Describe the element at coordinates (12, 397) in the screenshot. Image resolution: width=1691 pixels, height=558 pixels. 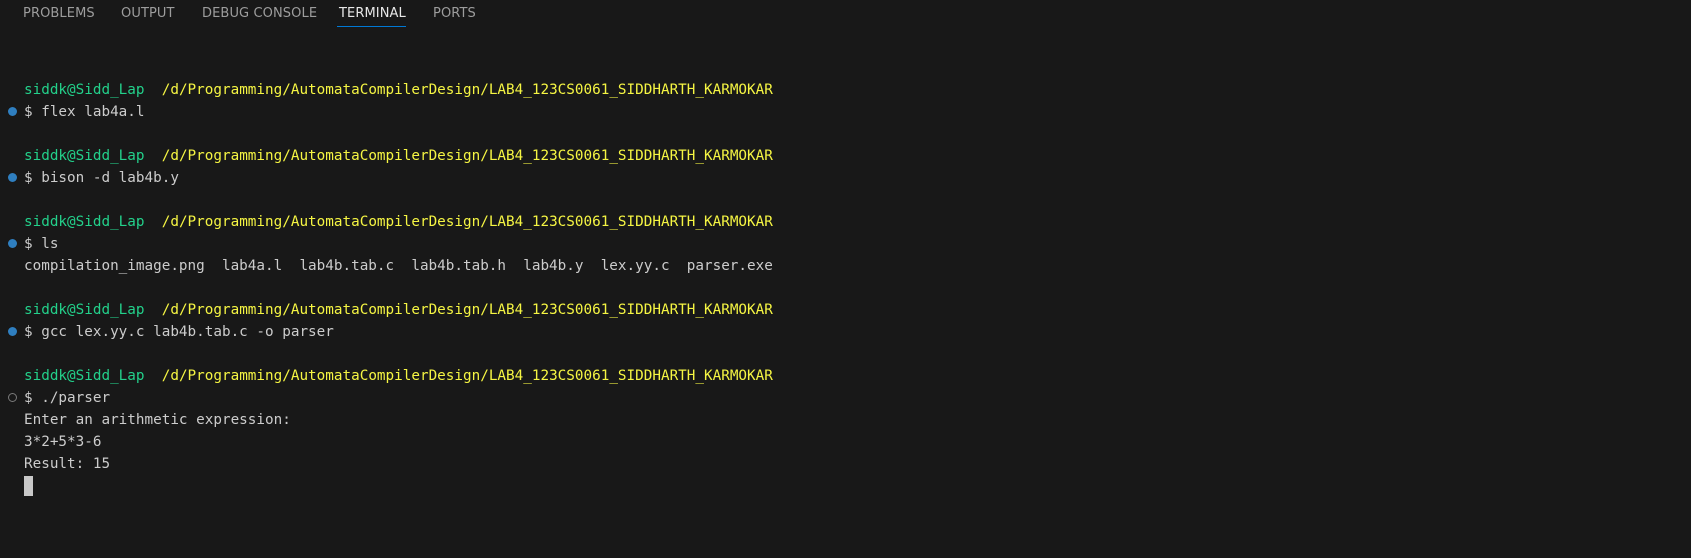
I see `command-running-decoration` at that location.